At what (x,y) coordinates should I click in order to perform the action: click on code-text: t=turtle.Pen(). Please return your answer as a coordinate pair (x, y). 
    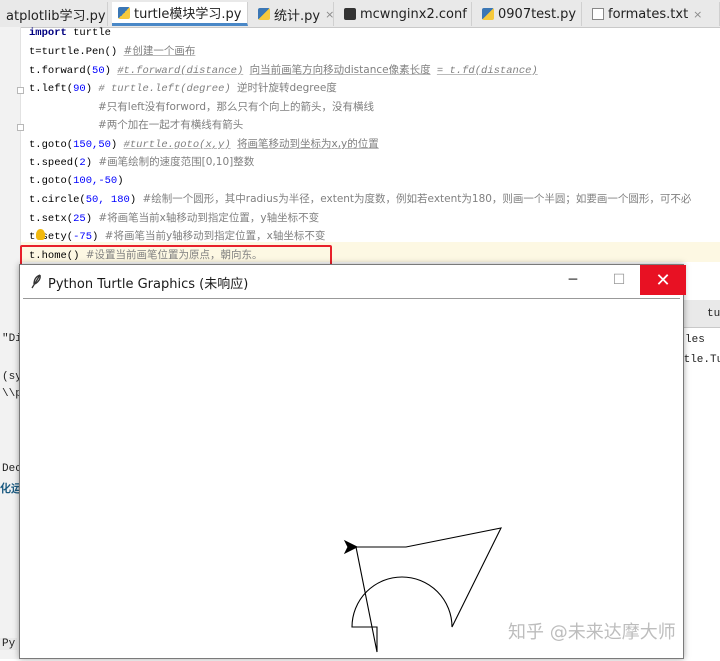
    Looking at the image, I should click on (73, 52).